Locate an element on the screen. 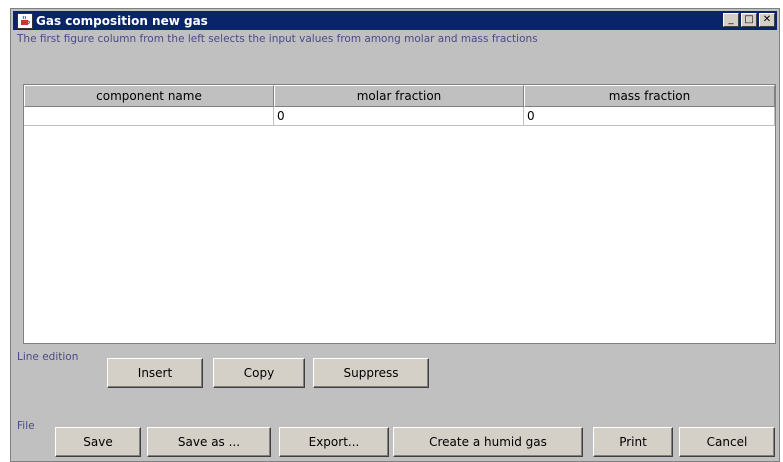 This screenshot has height=462, width=783. file-label: File is located at coordinates (26, 426).